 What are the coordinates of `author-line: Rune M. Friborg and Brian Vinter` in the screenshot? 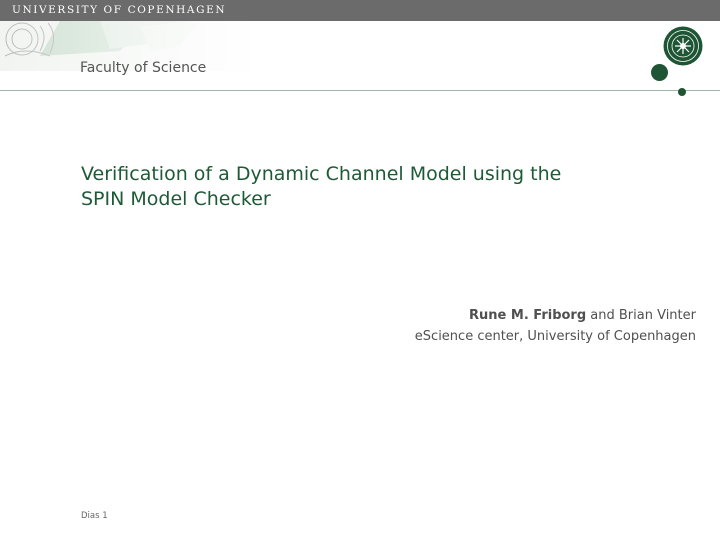 It's located at (555, 315).